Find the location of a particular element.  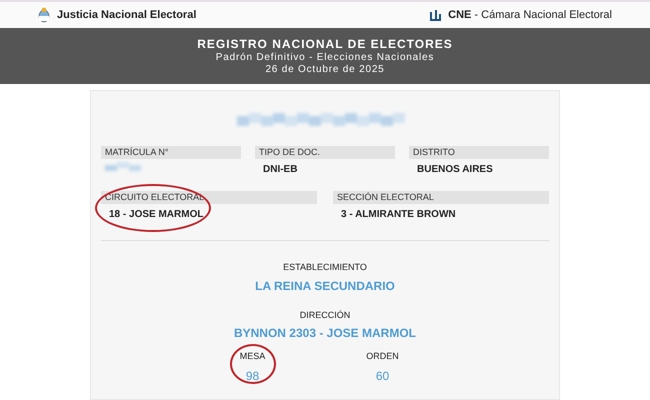

cne-title: CNE - Cámara Nacional Electoral is located at coordinates (530, 15).